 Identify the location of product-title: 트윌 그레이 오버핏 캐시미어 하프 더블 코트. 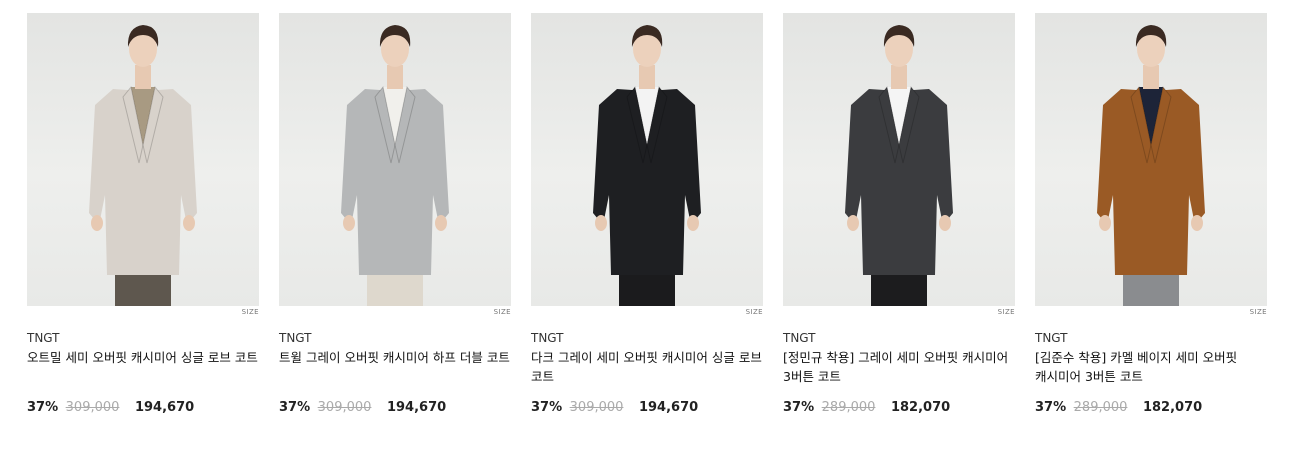
(395, 367).